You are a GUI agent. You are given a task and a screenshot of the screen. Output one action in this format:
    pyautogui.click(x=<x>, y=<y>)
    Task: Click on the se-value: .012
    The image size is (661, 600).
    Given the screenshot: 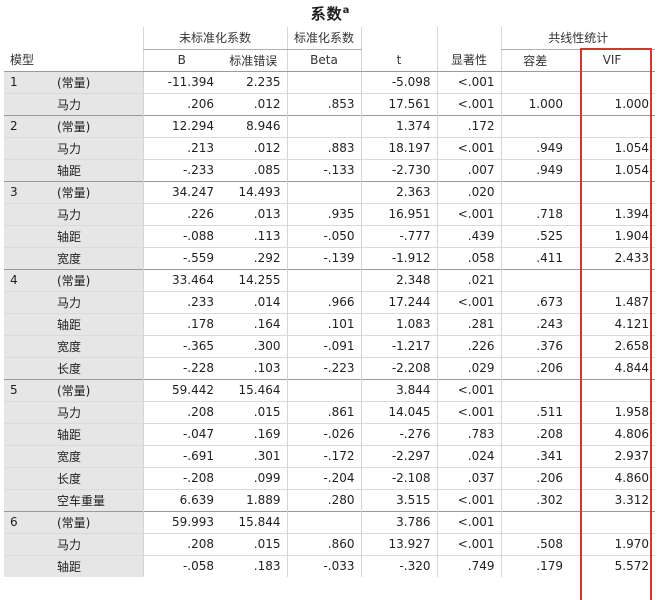 What is the action you would take?
    pyautogui.click(x=254, y=103)
    